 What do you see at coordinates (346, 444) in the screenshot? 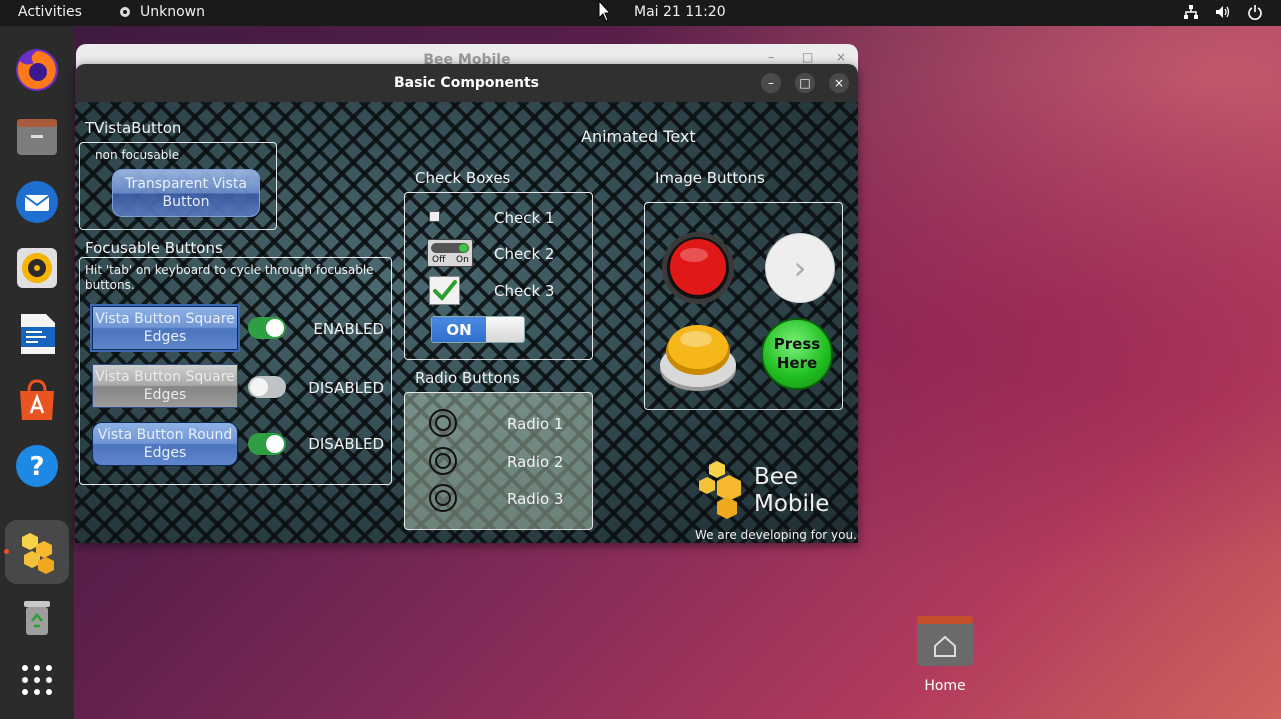
I see `state-label-3: DISABLED` at bounding box center [346, 444].